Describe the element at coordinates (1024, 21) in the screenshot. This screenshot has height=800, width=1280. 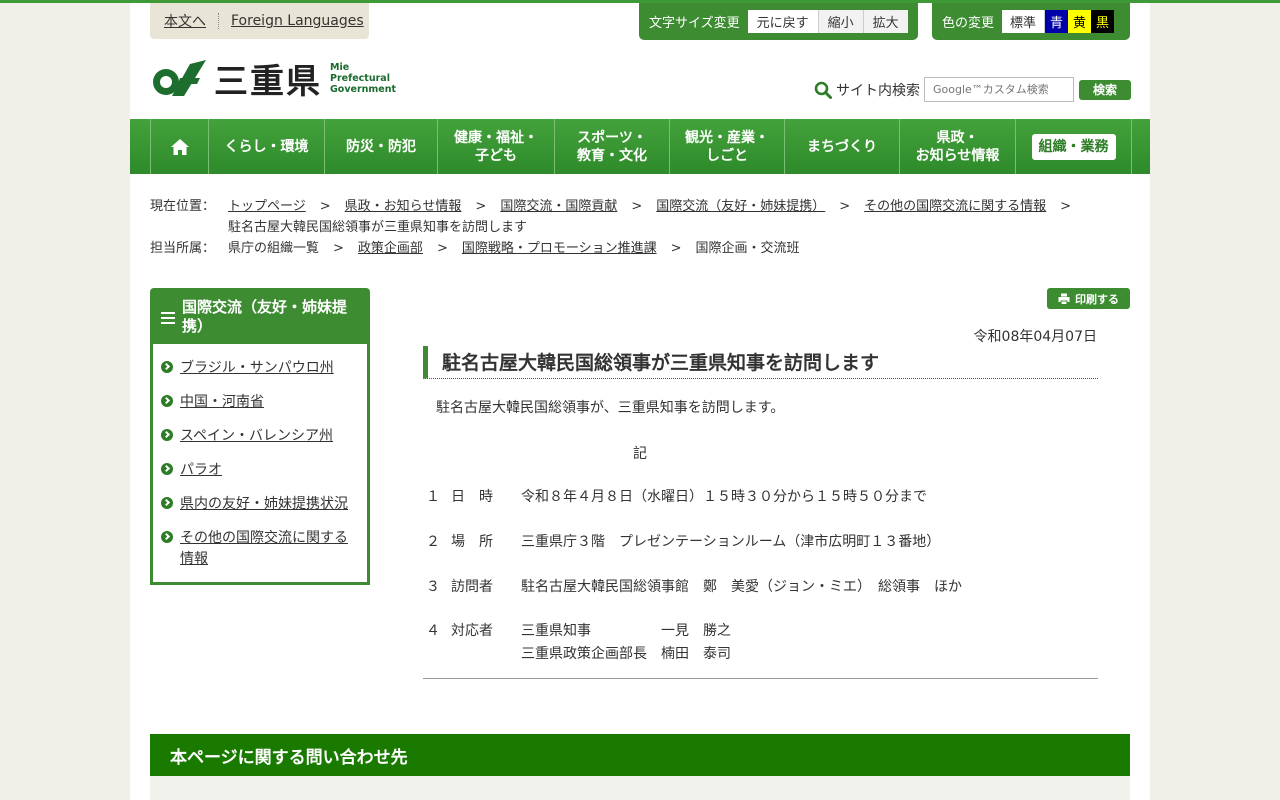
I see `color-standard-button: 標準` at that location.